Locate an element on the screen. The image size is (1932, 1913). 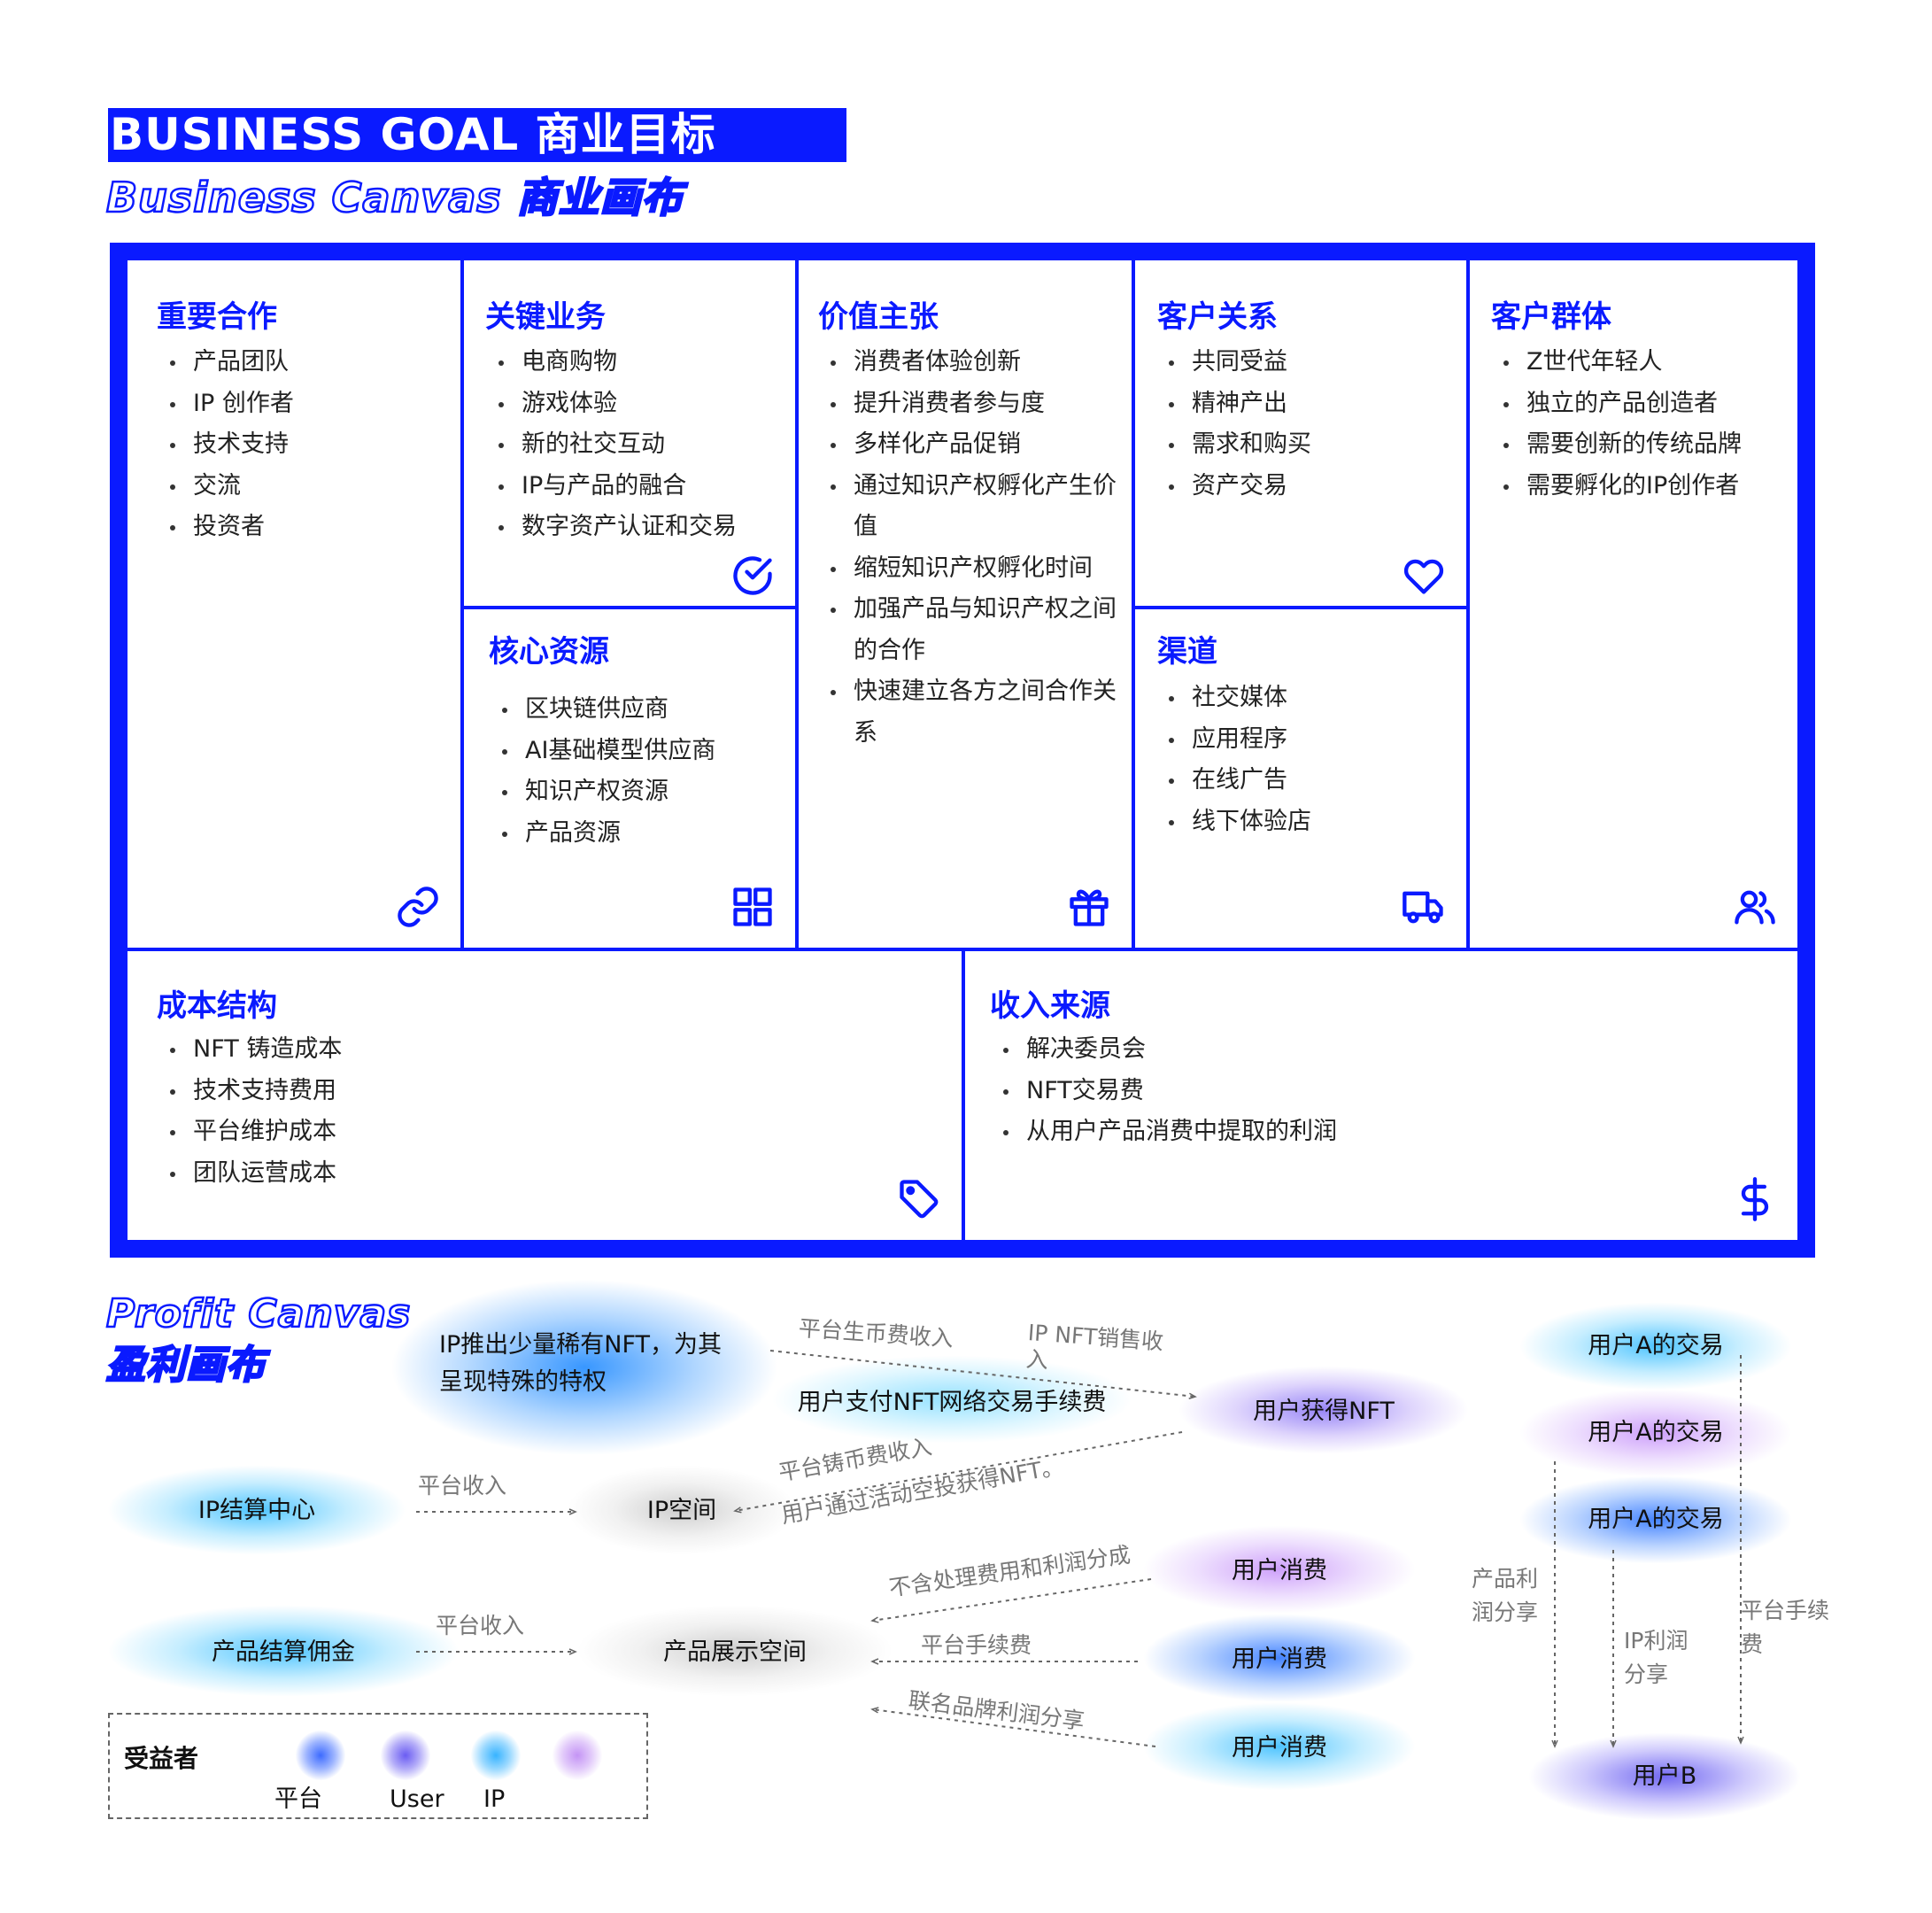
list-item: 提升消费者参与度 is located at coordinates (975, 404).